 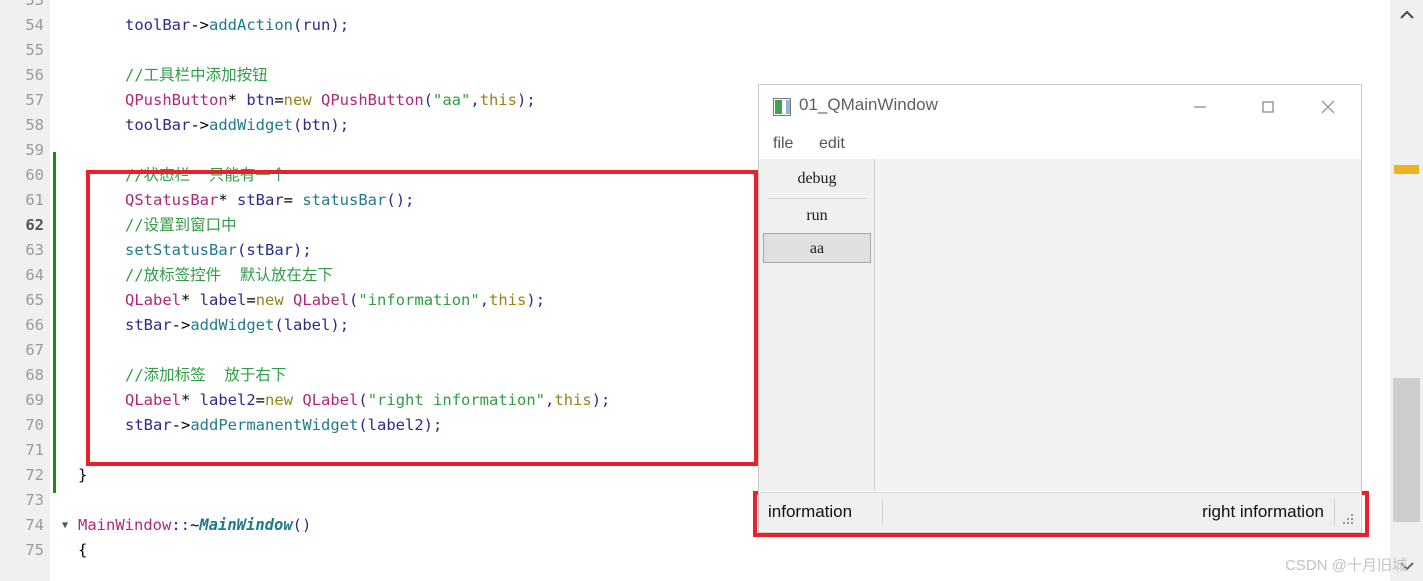 What do you see at coordinates (817, 325) in the screenshot?
I see `tool-bar: debug run aa` at bounding box center [817, 325].